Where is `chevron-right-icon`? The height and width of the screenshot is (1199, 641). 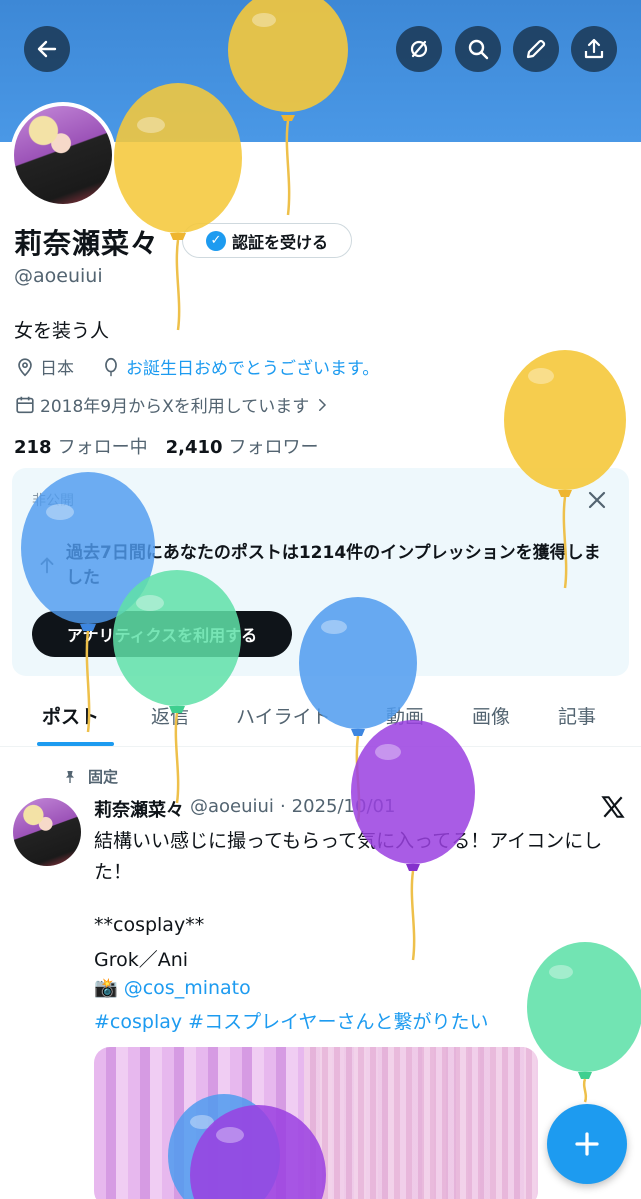
chevron-right-icon is located at coordinates (323, 404).